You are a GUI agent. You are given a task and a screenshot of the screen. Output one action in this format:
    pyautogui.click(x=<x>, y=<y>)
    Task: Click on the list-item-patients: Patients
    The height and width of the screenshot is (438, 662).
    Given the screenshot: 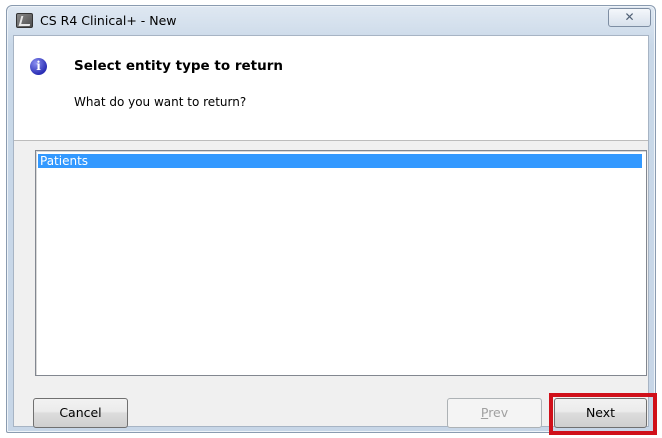 What is the action you would take?
    pyautogui.click(x=340, y=161)
    